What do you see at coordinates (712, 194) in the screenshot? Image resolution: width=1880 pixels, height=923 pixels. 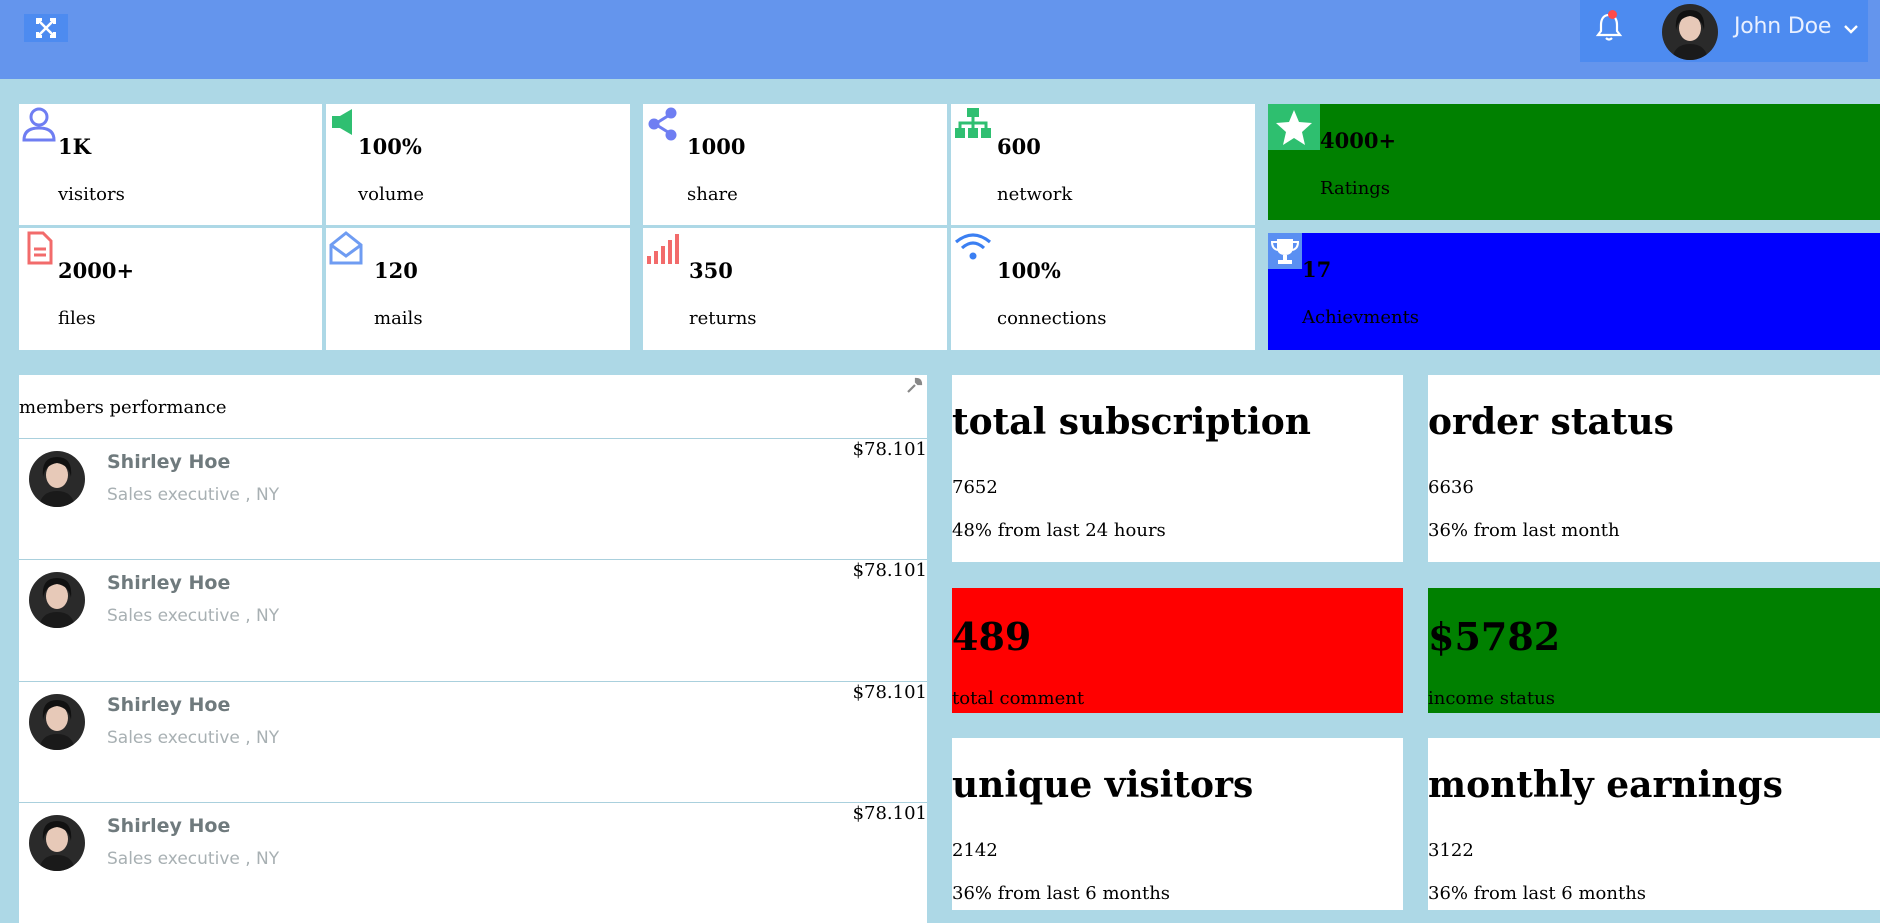 I see `stat-label: share` at bounding box center [712, 194].